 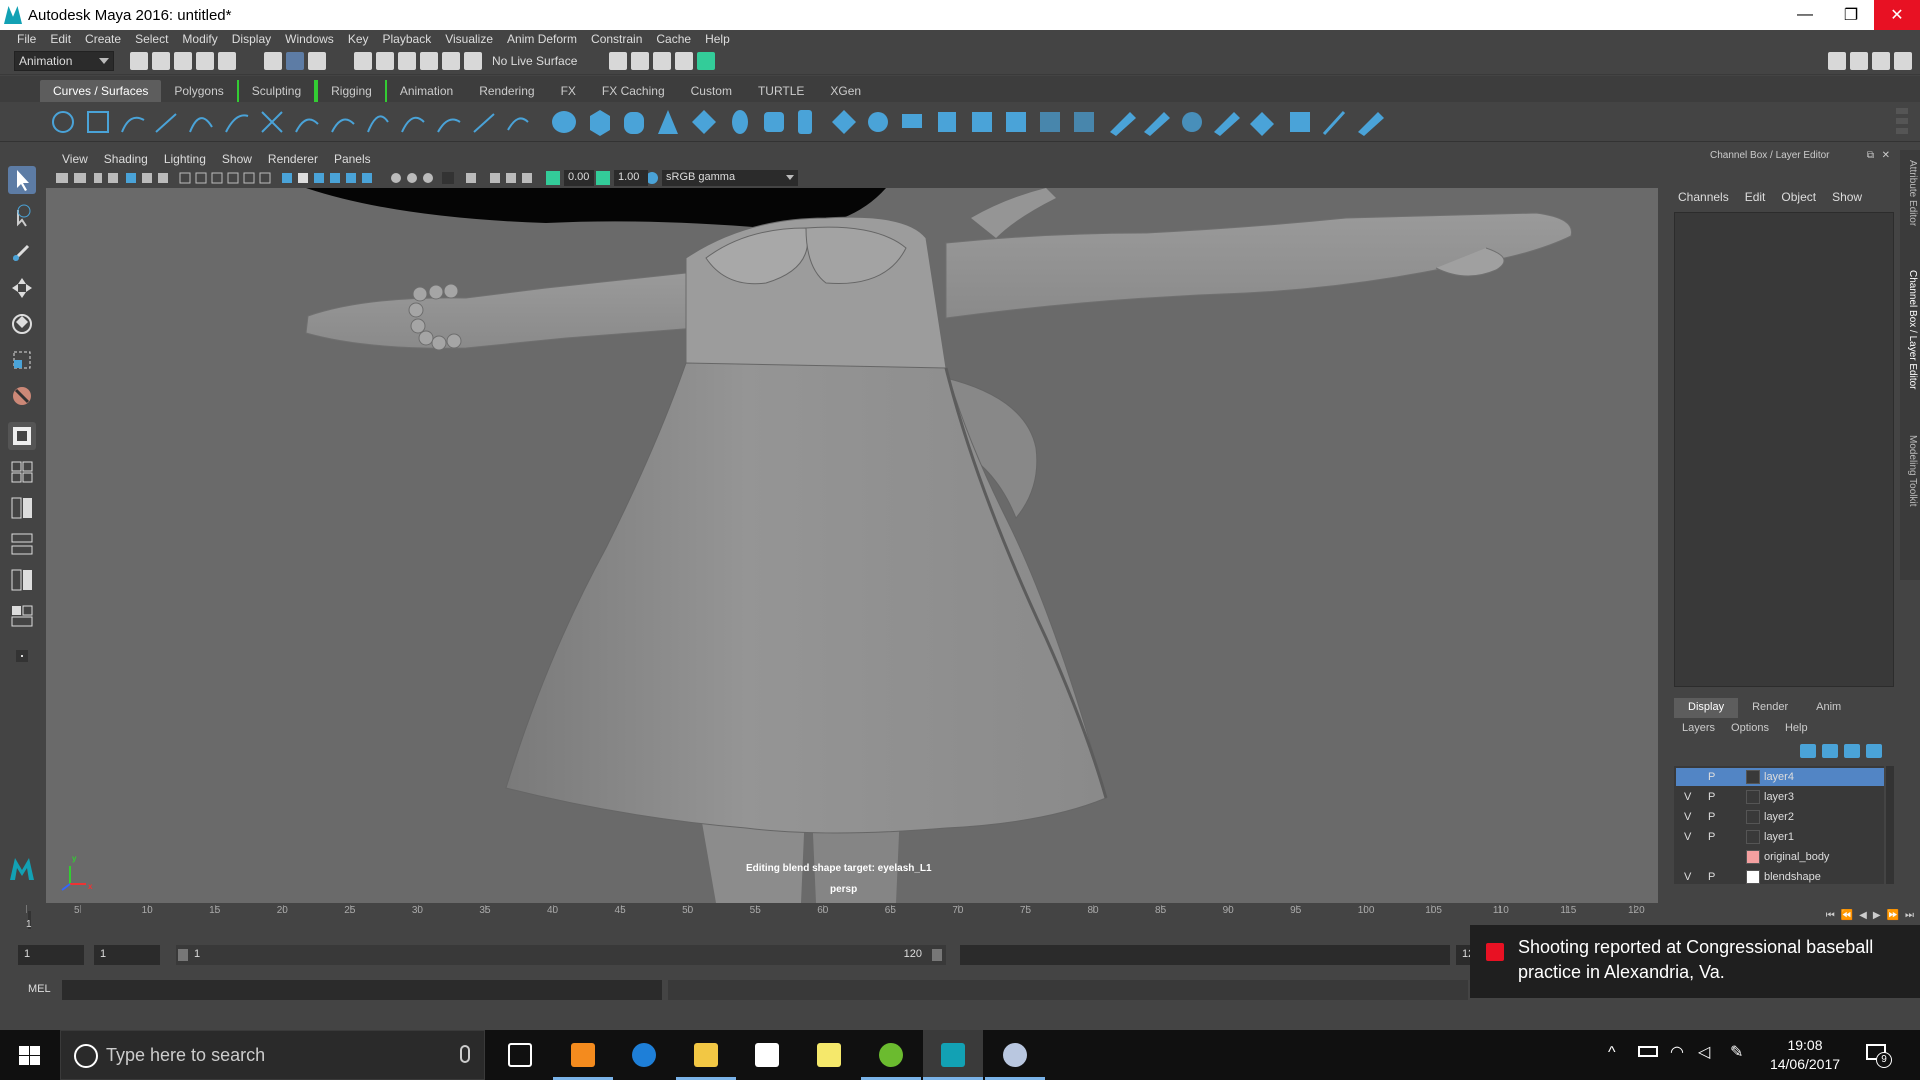 What do you see at coordinates (407, 61) in the screenshot?
I see `snap-point-icon` at bounding box center [407, 61].